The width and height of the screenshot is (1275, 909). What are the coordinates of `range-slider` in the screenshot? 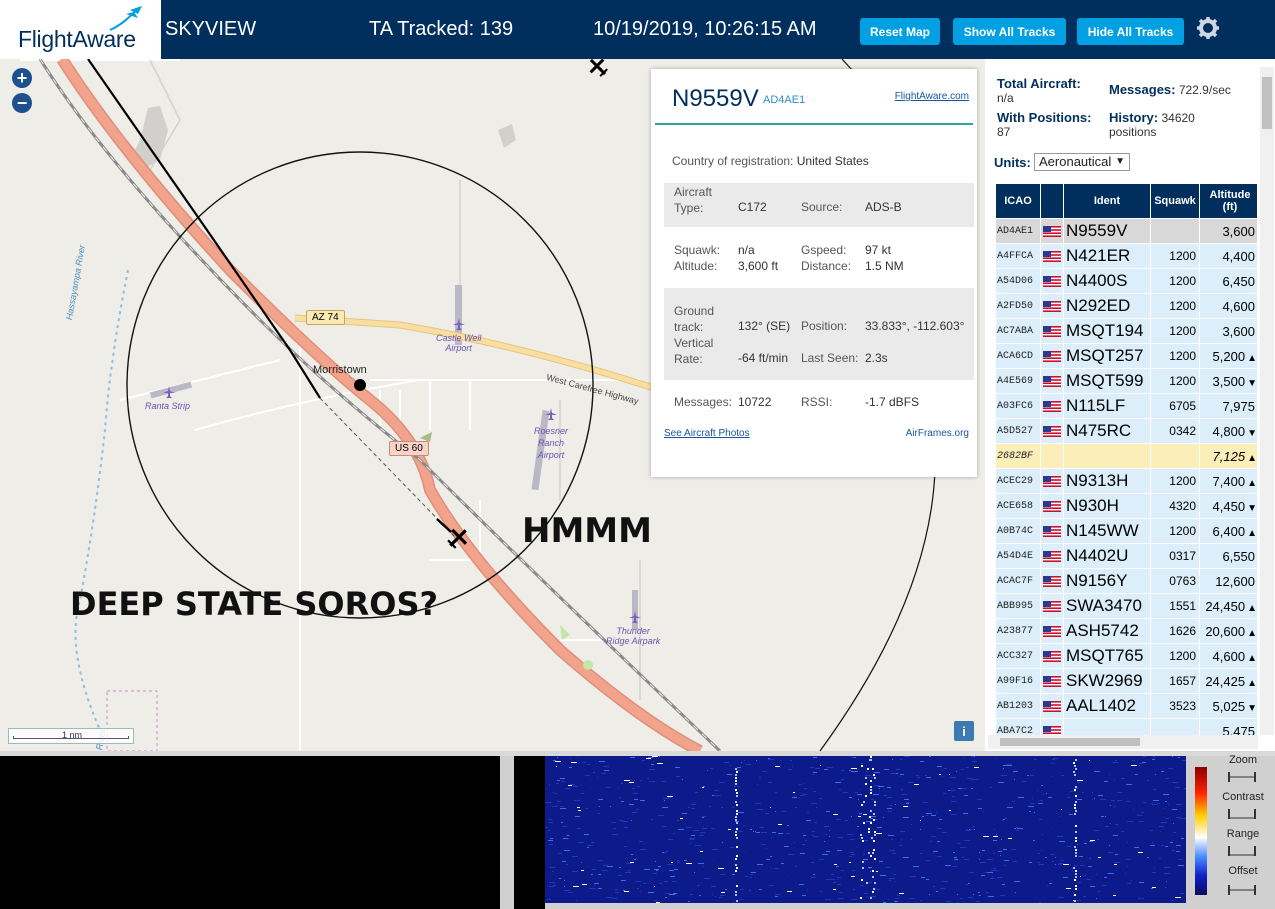 It's located at (1242, 851).